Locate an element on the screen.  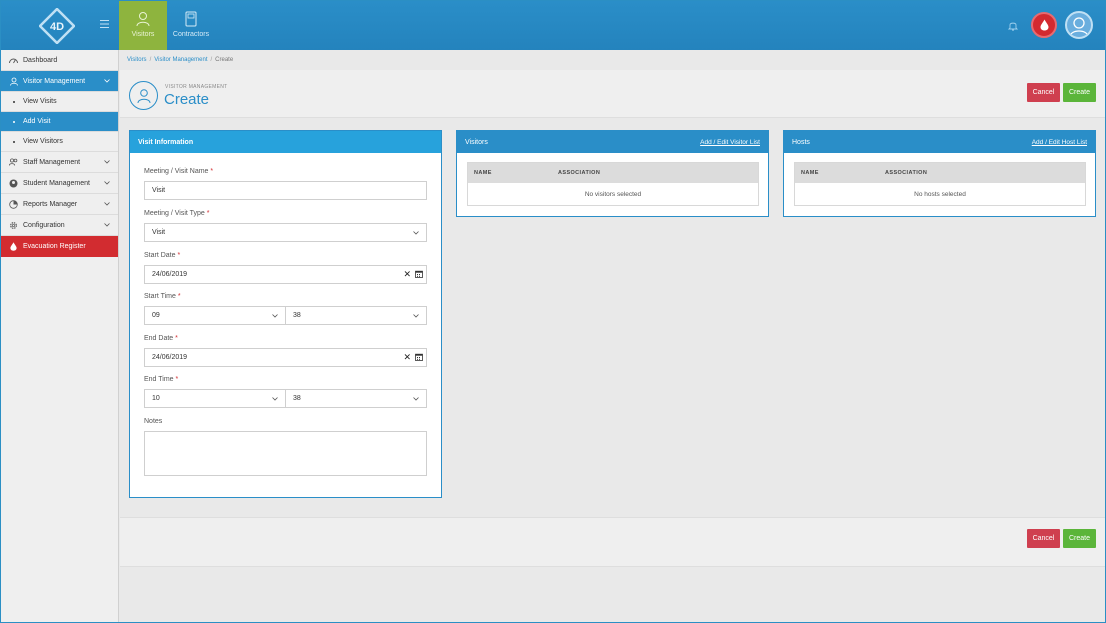
visit-name-input: Visit is located at coordinates (285, 190).